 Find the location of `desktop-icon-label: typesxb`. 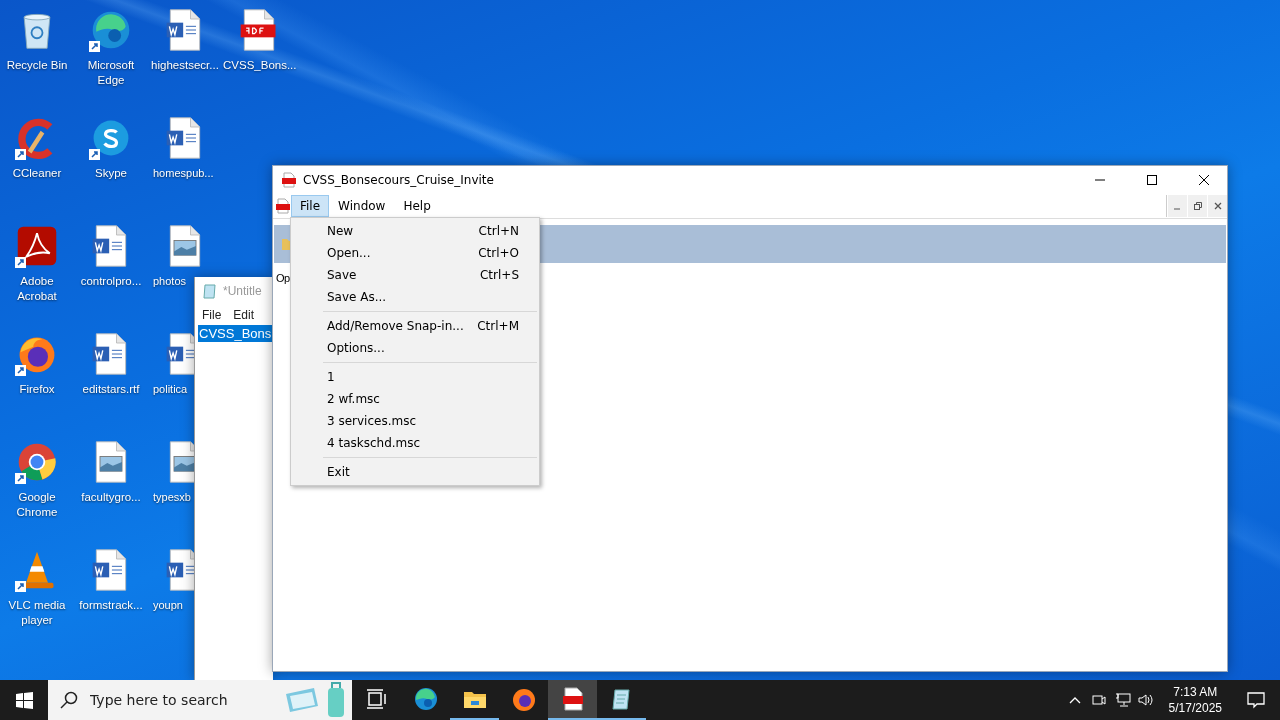

desktop-icon-label: typesxb is located at coordinates (172, 497).